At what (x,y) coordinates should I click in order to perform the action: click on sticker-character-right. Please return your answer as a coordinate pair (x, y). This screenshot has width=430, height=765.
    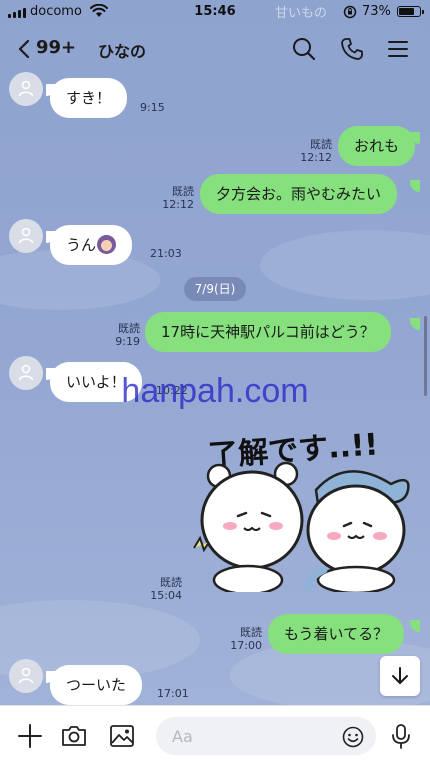
    Looking at the image, I should click on (357, 531).